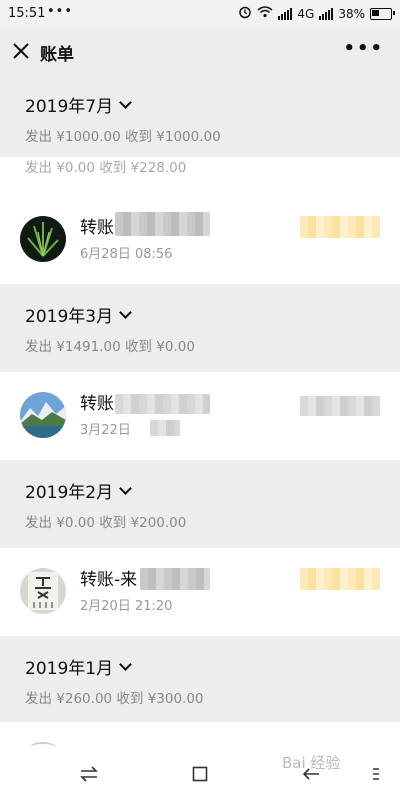 This screenshot has height=800, width=400. What do you see at coordinates (200, 14) in the screenshot?
I see `status-bar: 15:51 ••• 4G 38%` at bounding box center [200, 14].